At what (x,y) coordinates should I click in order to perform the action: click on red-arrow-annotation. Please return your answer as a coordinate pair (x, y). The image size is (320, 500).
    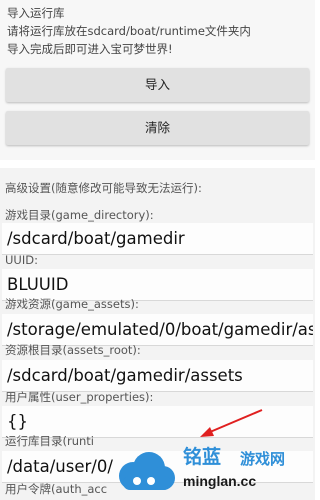
    Looking at the image, I should click on (231, 423).